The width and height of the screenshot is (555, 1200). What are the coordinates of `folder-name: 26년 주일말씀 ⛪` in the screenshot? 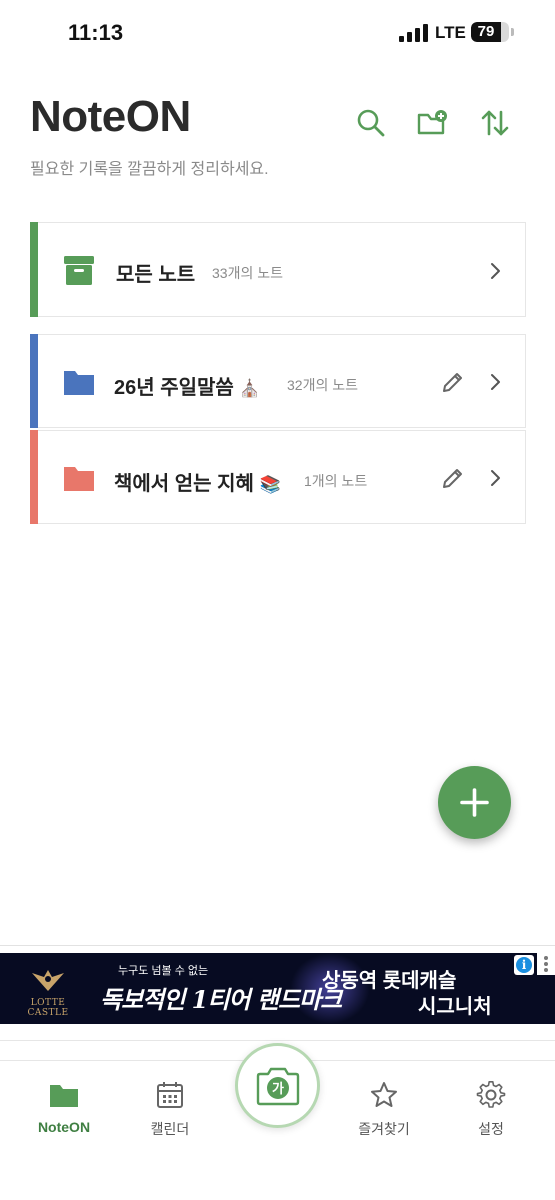 It's located at (187, 385).